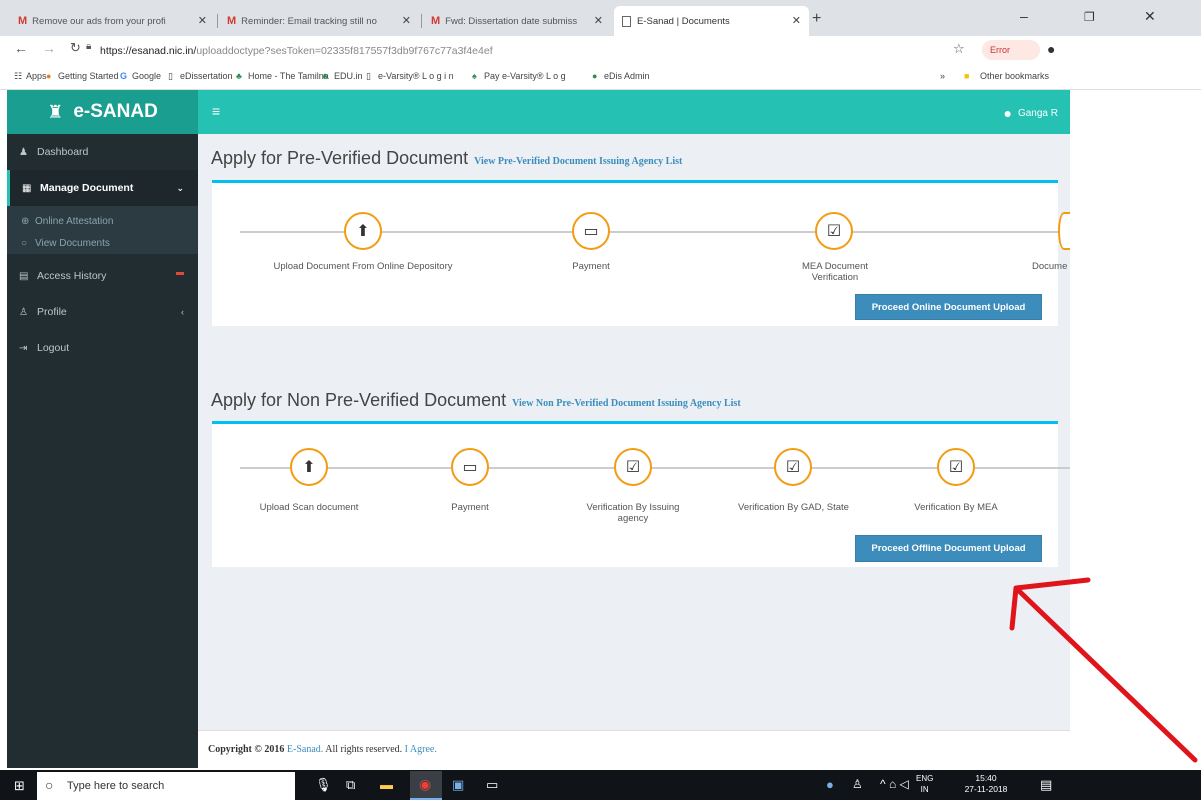 This screenshot has height=800, width=1201. What do you see at coordinates (49, 785) in the screenshot?
I see `search-icon: ○` at bounding box center [49, 785].